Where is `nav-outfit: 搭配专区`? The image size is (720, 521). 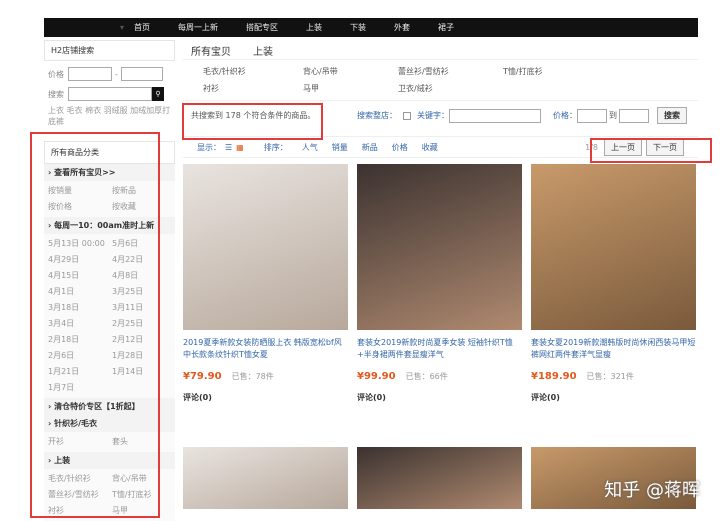 nav-outfit: 搭配专区 is located at coordinates (262, 27).